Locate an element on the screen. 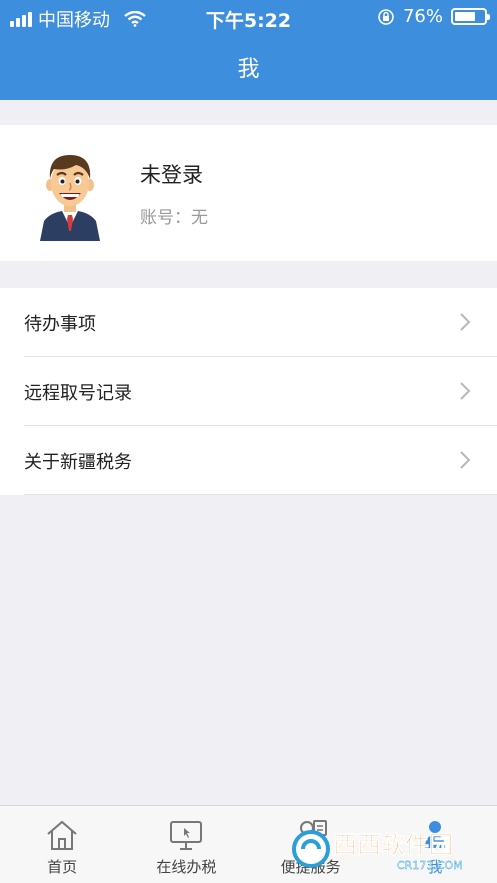 Image resolution: width=497 pixels, height=883 pixels. menu-item-todo: 待办事项 is located at coordinates (248, 322).